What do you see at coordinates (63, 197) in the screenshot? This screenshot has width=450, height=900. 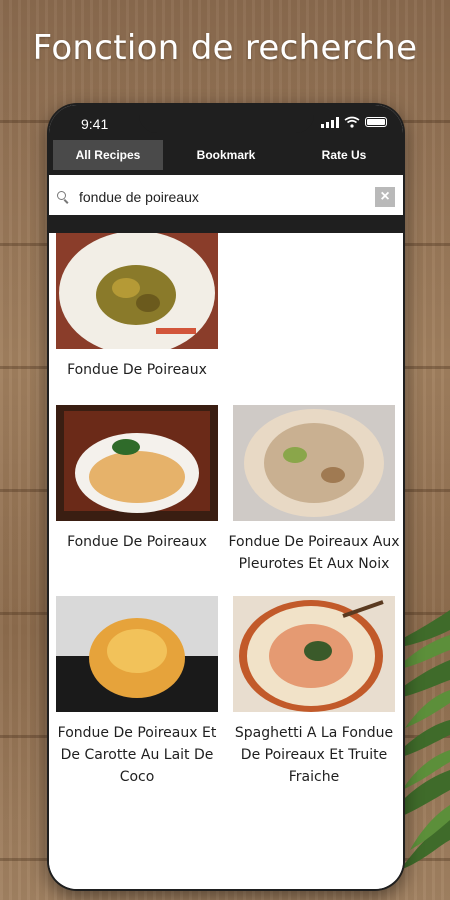 I see `search-icon` at bounding box center [63, 197].